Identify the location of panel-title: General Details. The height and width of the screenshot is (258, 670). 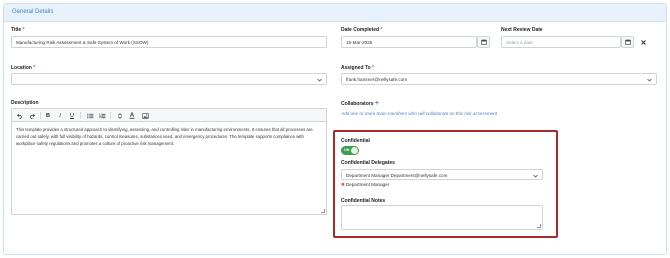
(33, 12).